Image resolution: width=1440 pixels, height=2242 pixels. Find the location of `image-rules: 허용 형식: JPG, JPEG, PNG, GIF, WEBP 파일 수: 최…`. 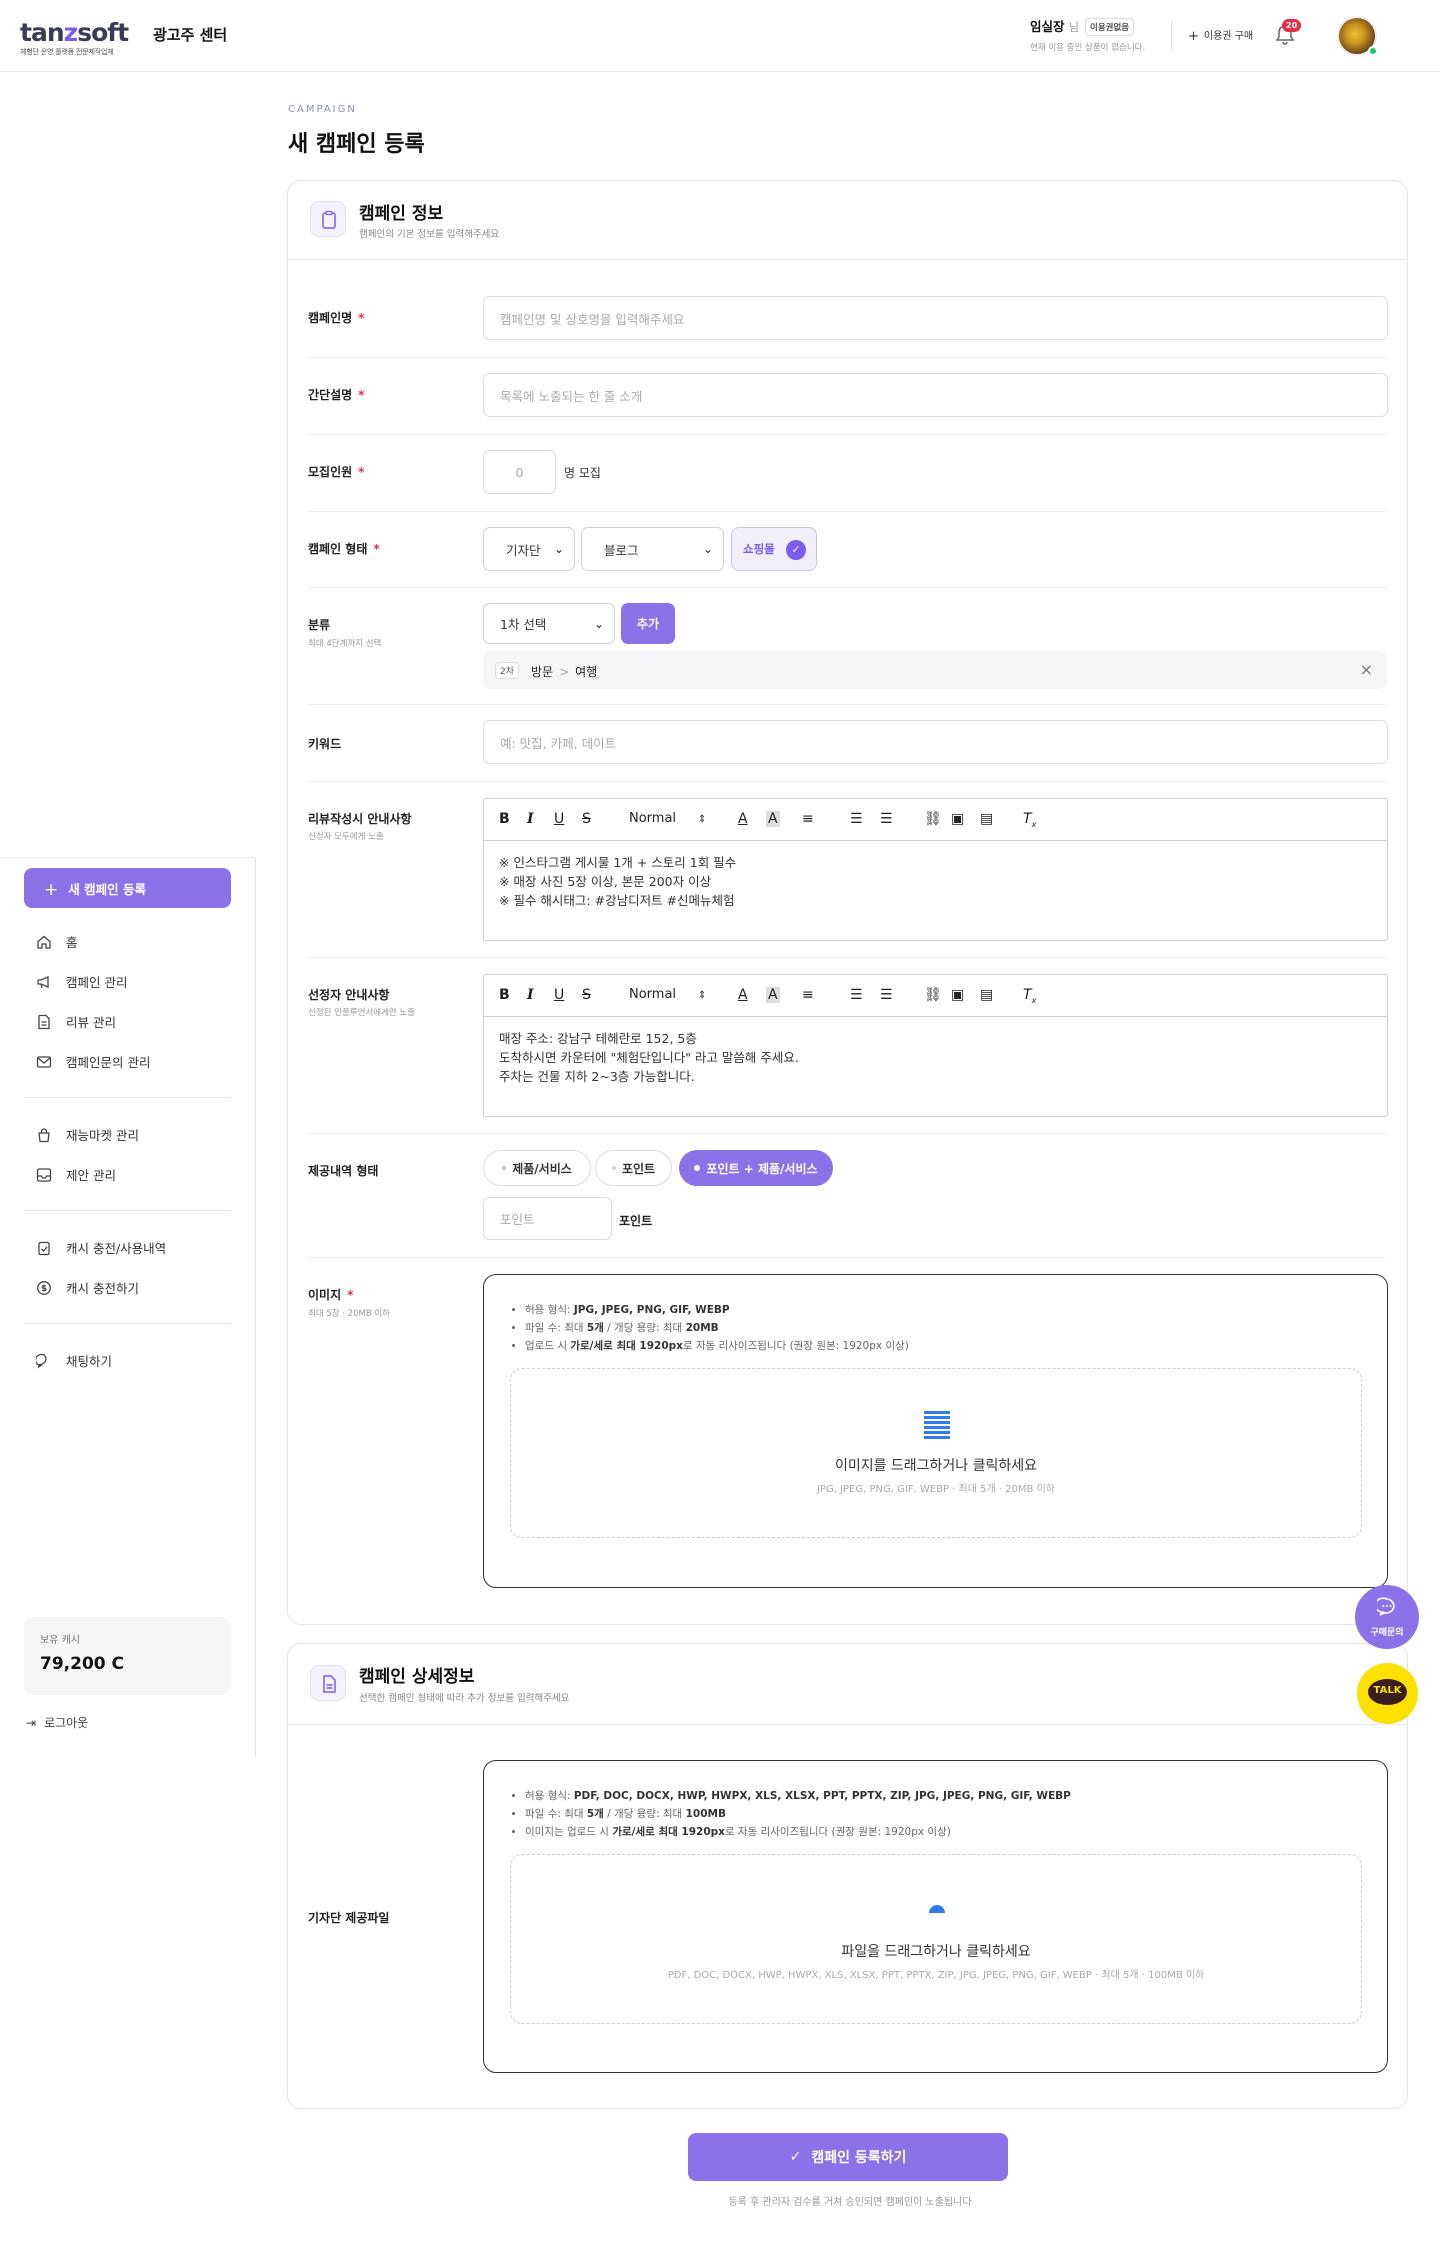

image-rules: 허용 형식: JPG, JPEG, PNG, GIF, WEBP 파일 수: 최… is located at coordinates (709, 1328).